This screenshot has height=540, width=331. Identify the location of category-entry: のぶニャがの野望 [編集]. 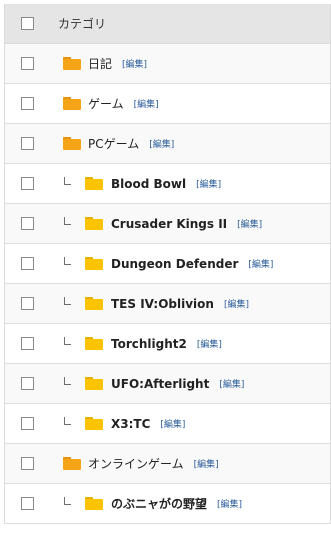
(153, 503).